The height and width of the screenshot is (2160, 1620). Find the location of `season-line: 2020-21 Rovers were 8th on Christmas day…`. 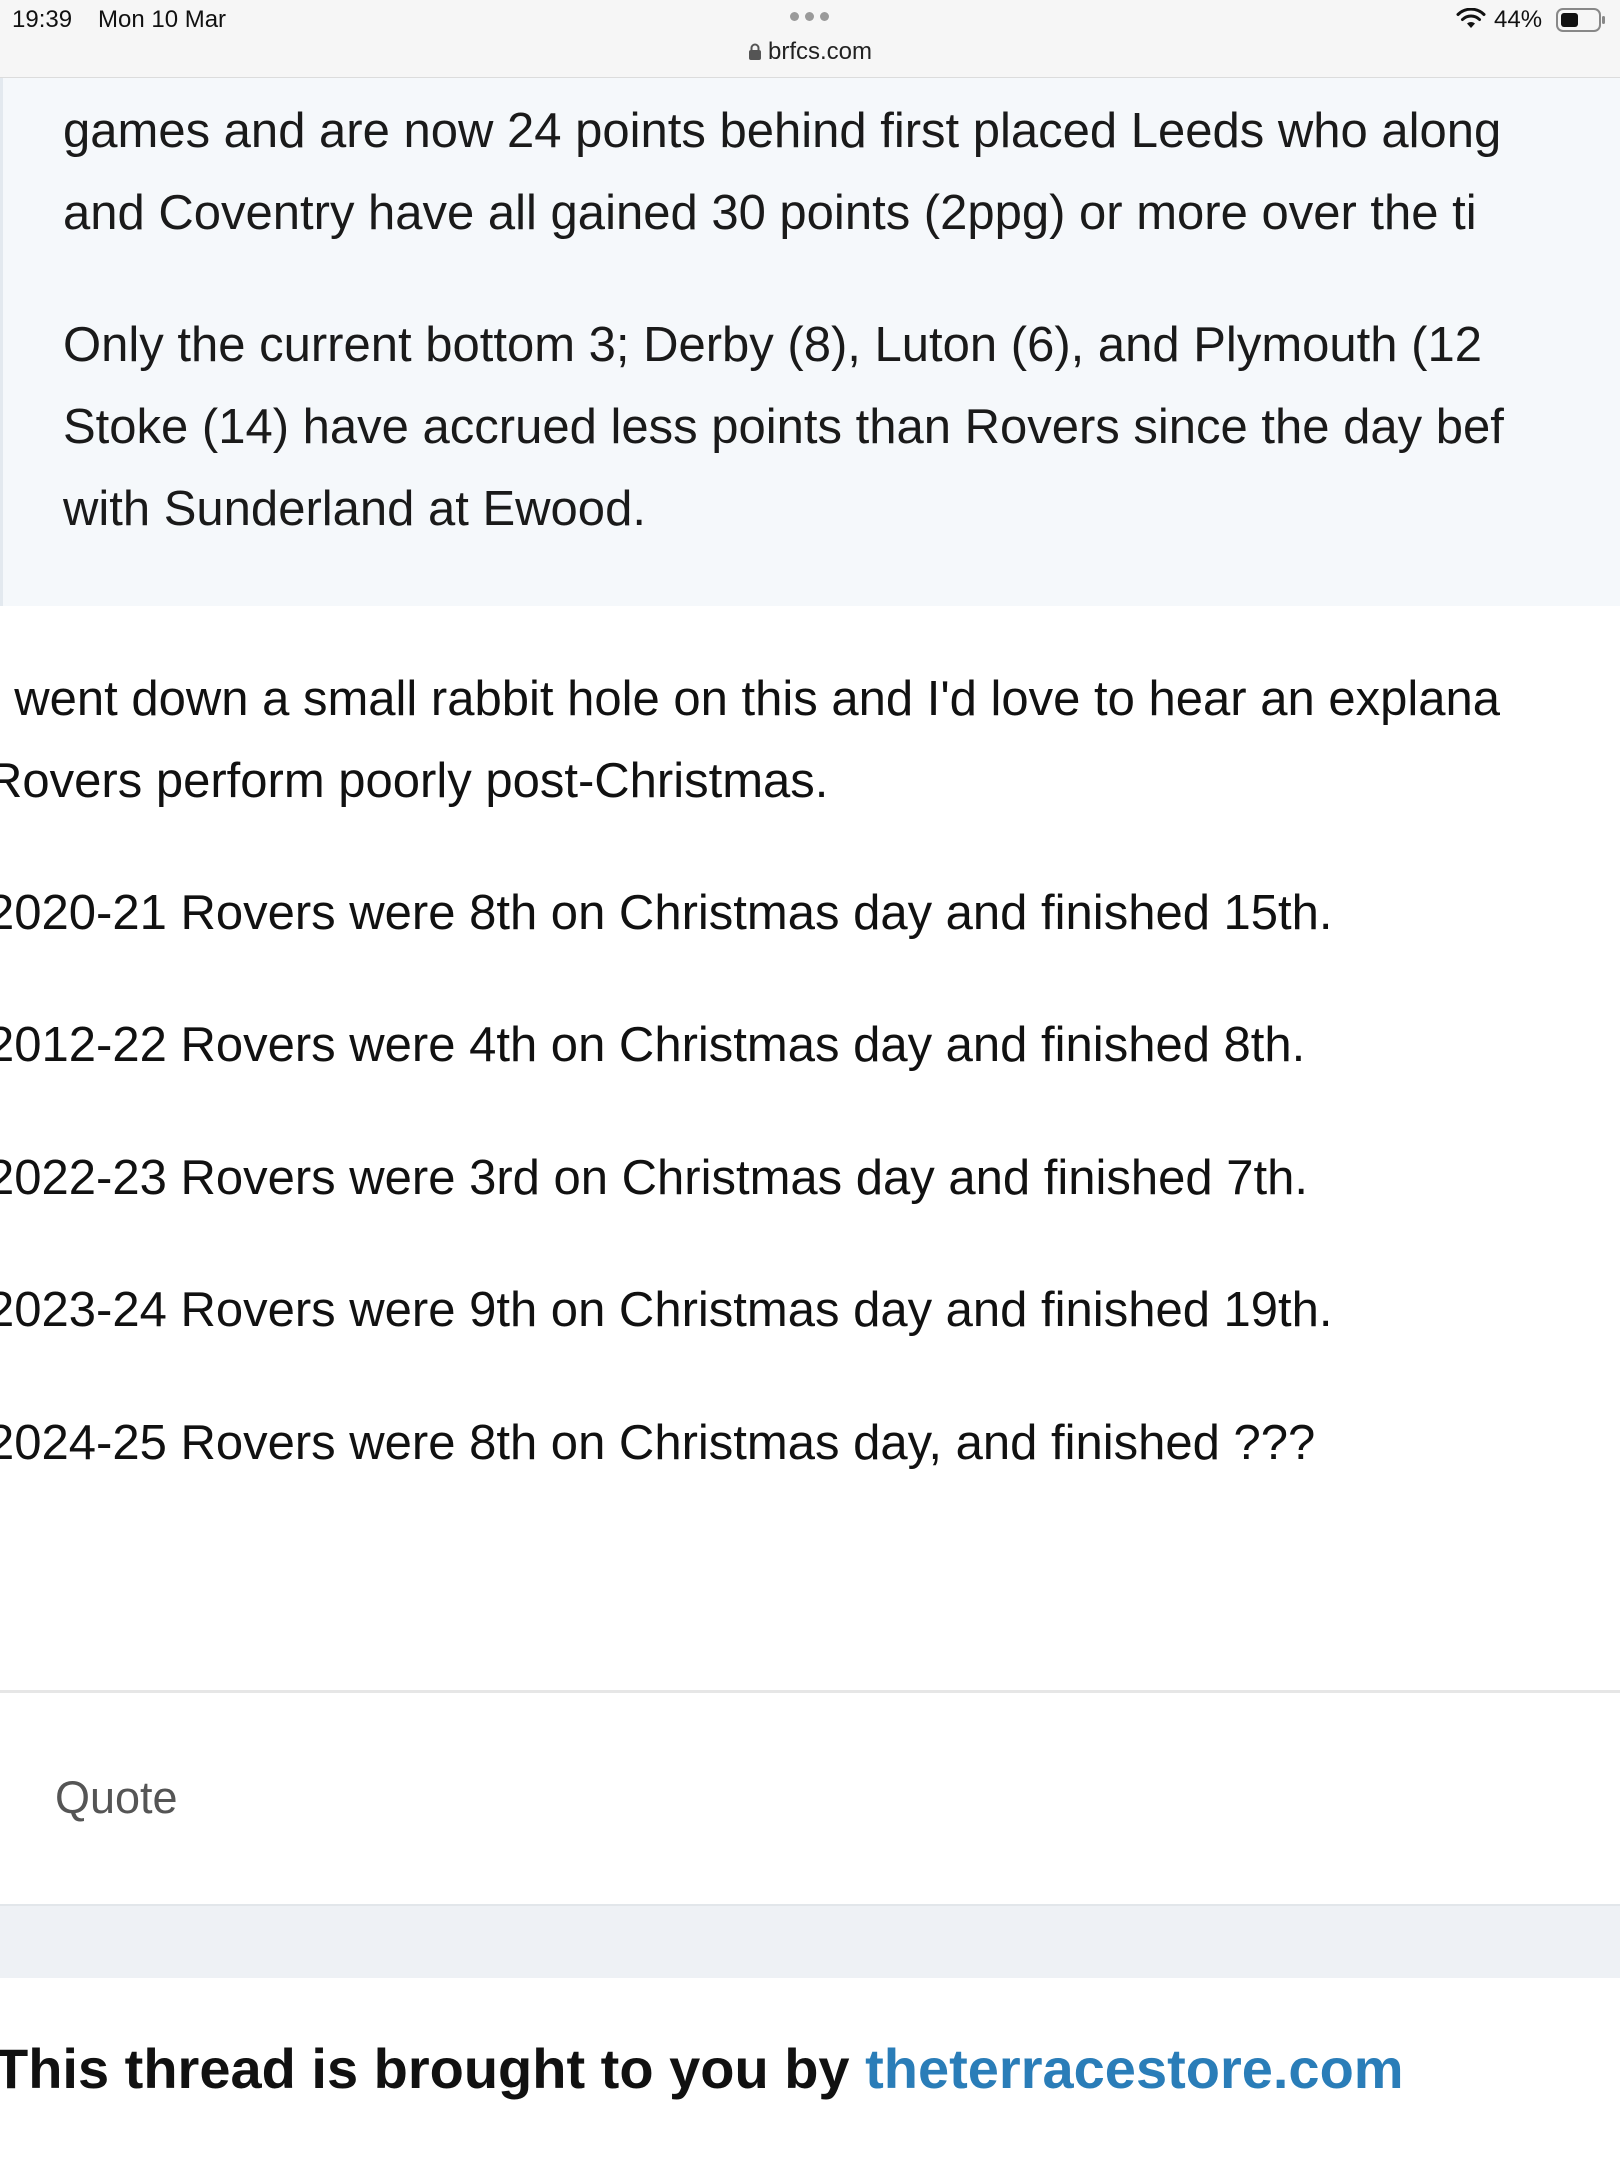

season-line: 2020-21 Rovers were 8th on Christmas day… is located at coordinates (666, 913).